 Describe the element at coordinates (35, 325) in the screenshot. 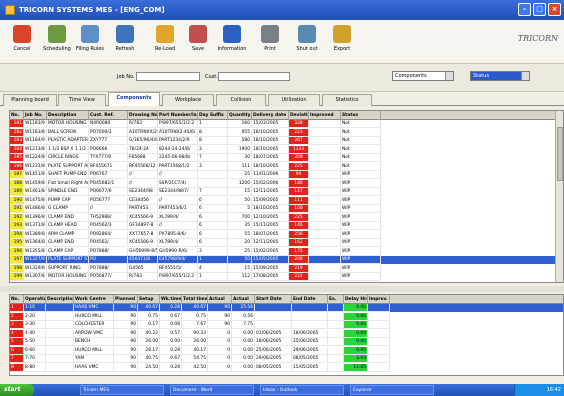

I see `table-cell: 3-30` at that location.